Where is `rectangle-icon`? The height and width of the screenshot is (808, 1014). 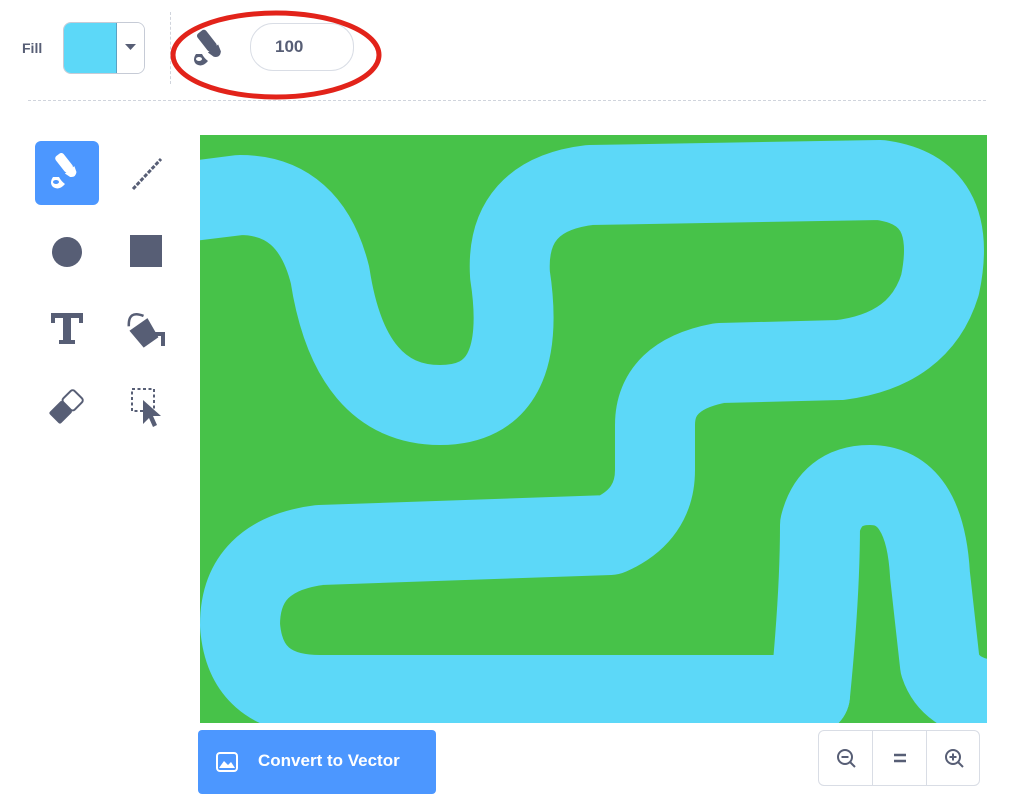 rectangle-icon is located at coordinates (146, 251).